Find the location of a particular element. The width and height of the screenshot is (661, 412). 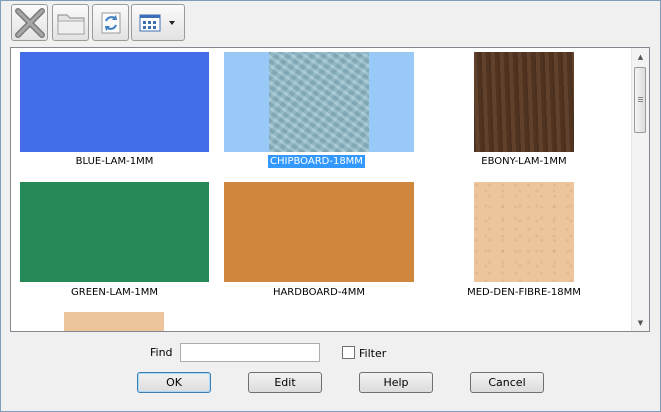

view-mode-button is located at coordinates (158, 22).